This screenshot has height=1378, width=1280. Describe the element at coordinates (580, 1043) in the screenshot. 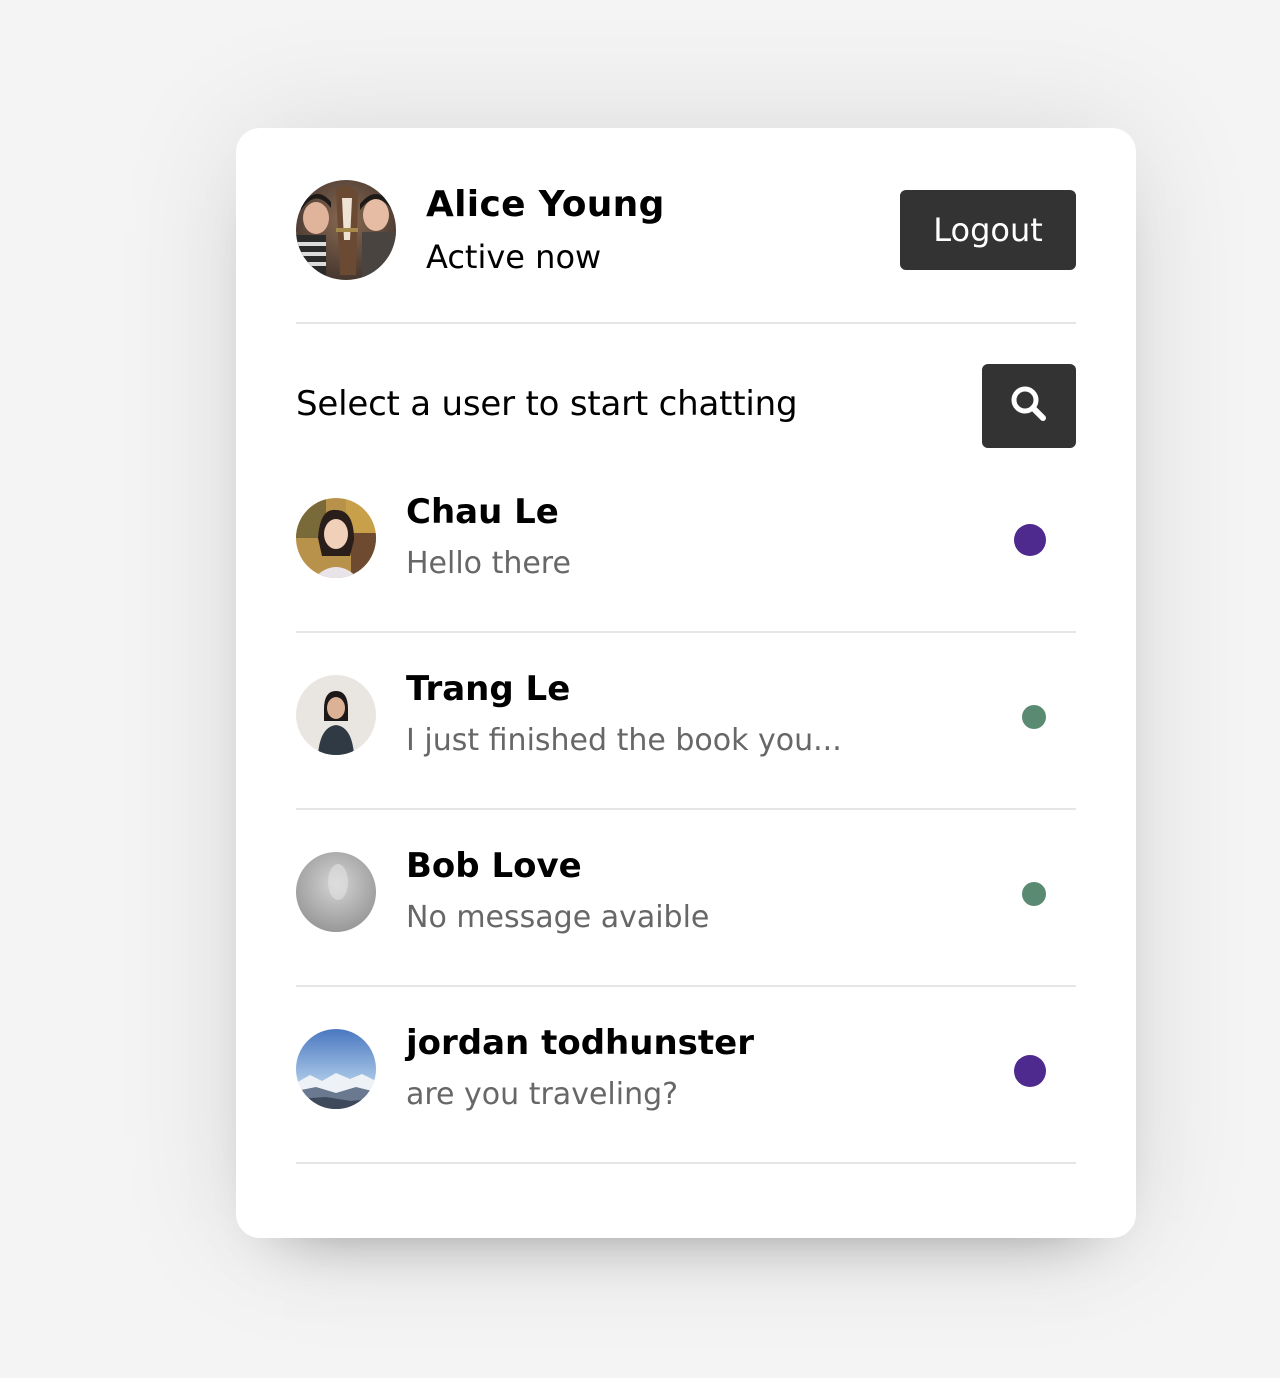

I see `user-name: jordan todhunster` at that location.